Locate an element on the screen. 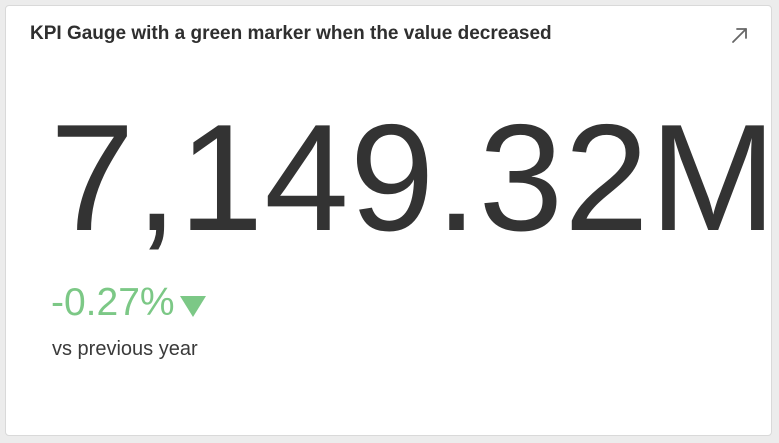 The width and height of the screenshot is (779, 443). expand-arrow-icon is located at coordinates (739, 35).